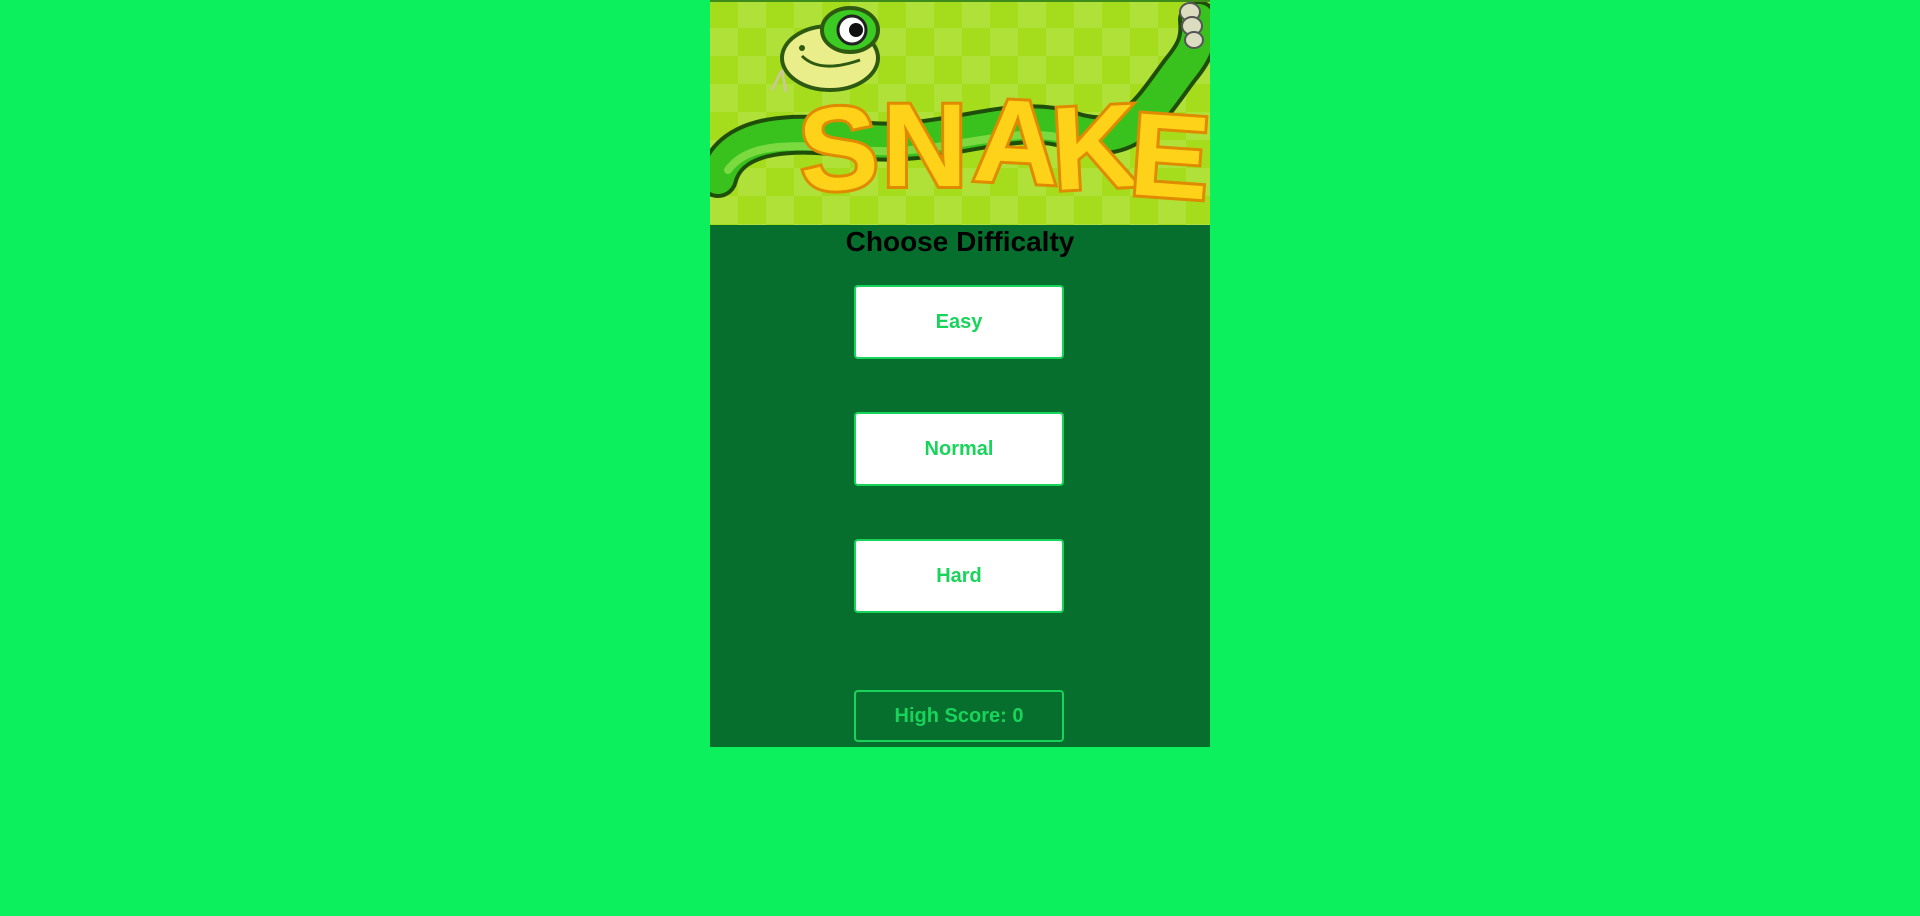 The width and height of the screenshot is (1920, 916). I want to click on easy-button: Easy, so click(959, 322).